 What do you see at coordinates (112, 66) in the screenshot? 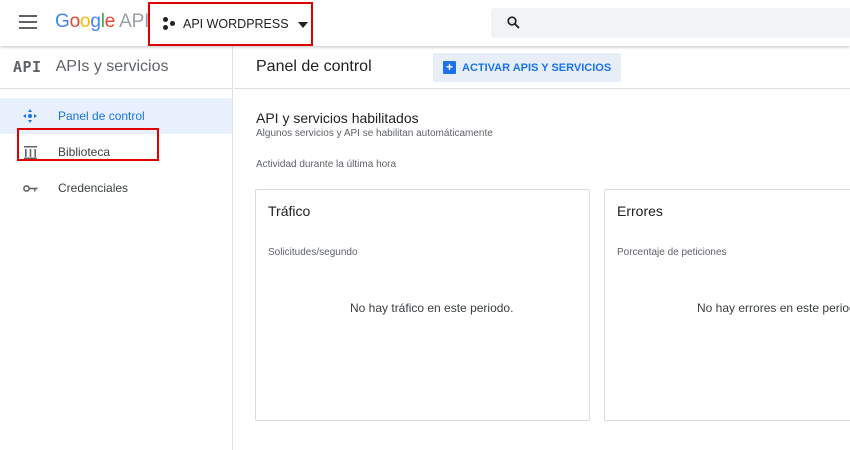
I see `sidebar-title: APIs y servicios` at bounding box center [112, 66].